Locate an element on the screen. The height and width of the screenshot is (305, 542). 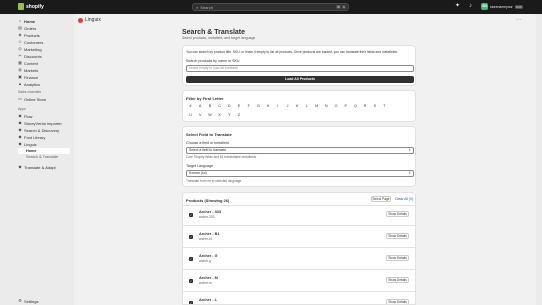
letter-filter-z: Z is located at coordinates (239, 115).